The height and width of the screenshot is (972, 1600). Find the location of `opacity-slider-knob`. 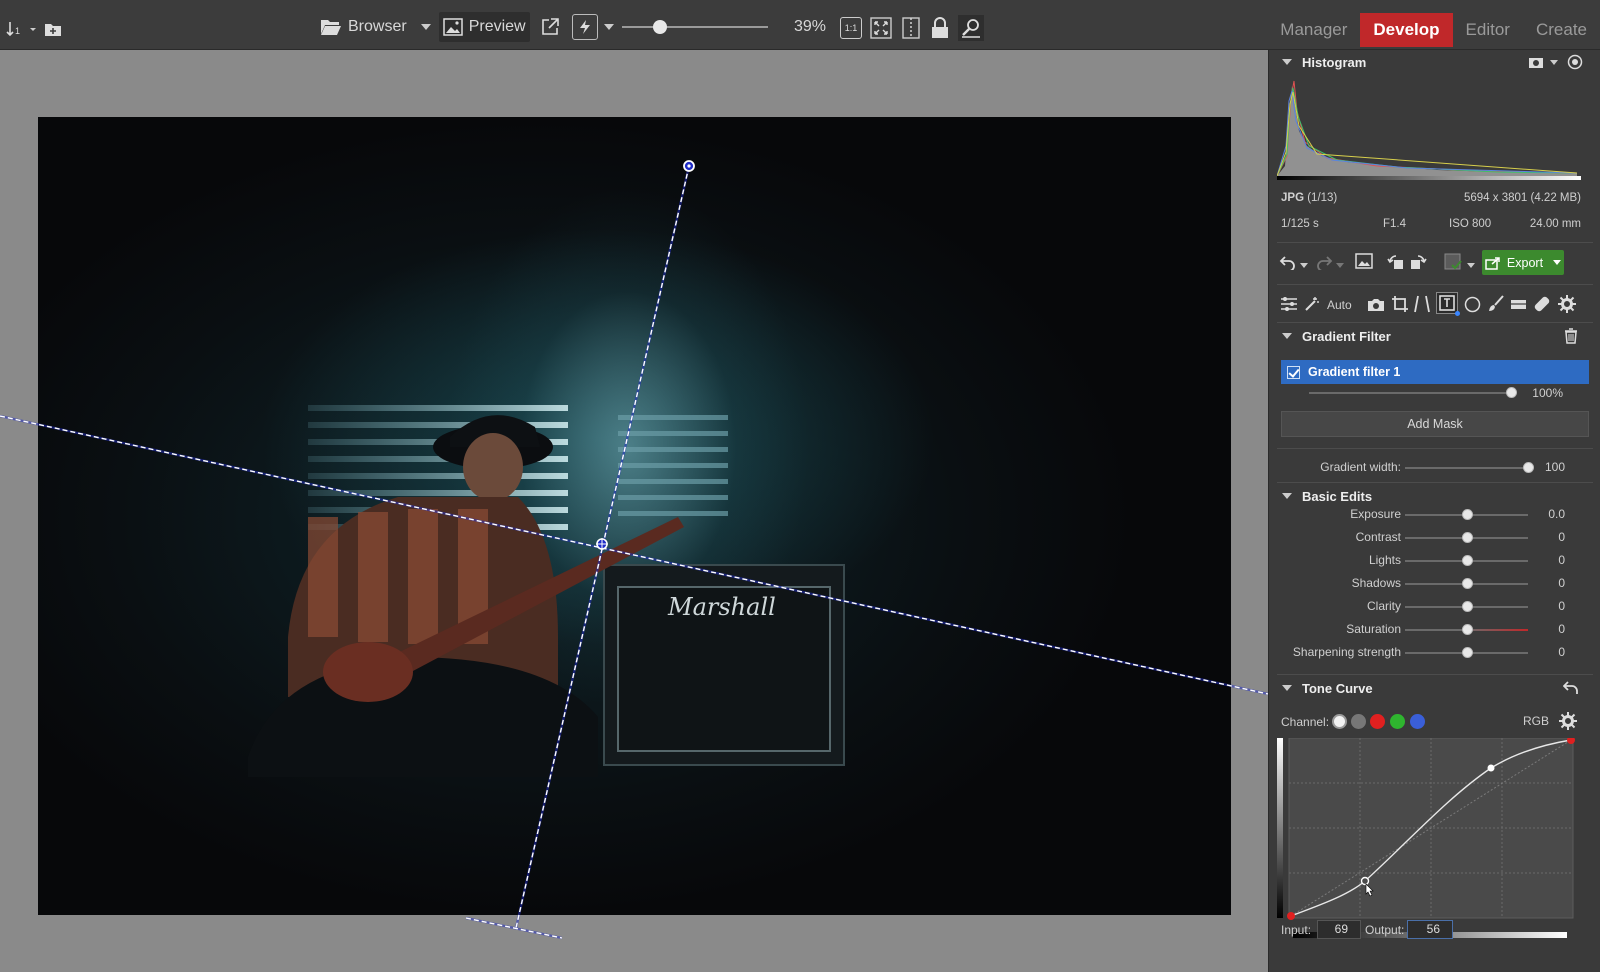

opacity-slider-knob is located at coordinates (1511, 392).